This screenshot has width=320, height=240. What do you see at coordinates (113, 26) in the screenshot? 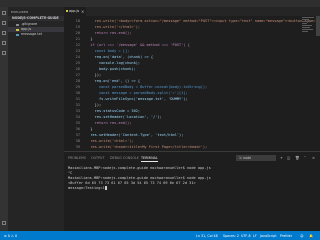
I see `code-text: res.write('</html>');` at bounding box center [113, 26].